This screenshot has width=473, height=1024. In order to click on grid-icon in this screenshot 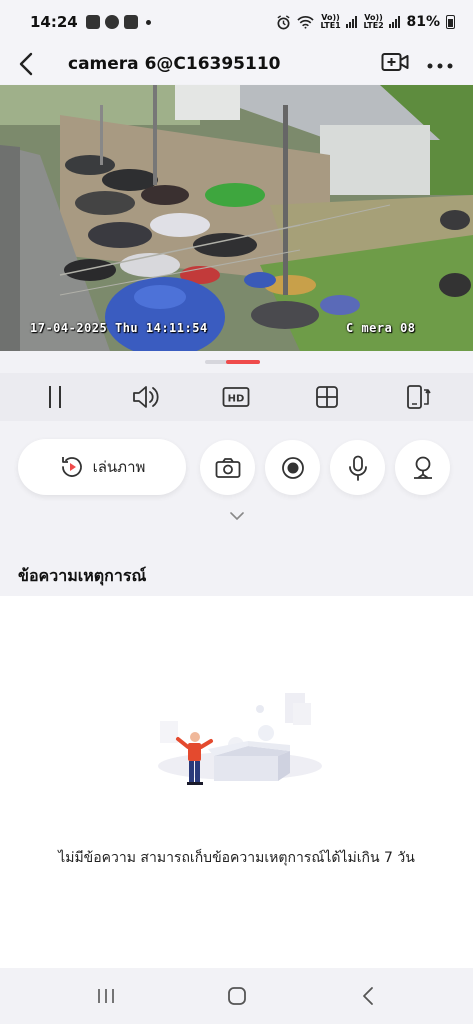, I will do `click(327, 397)`.